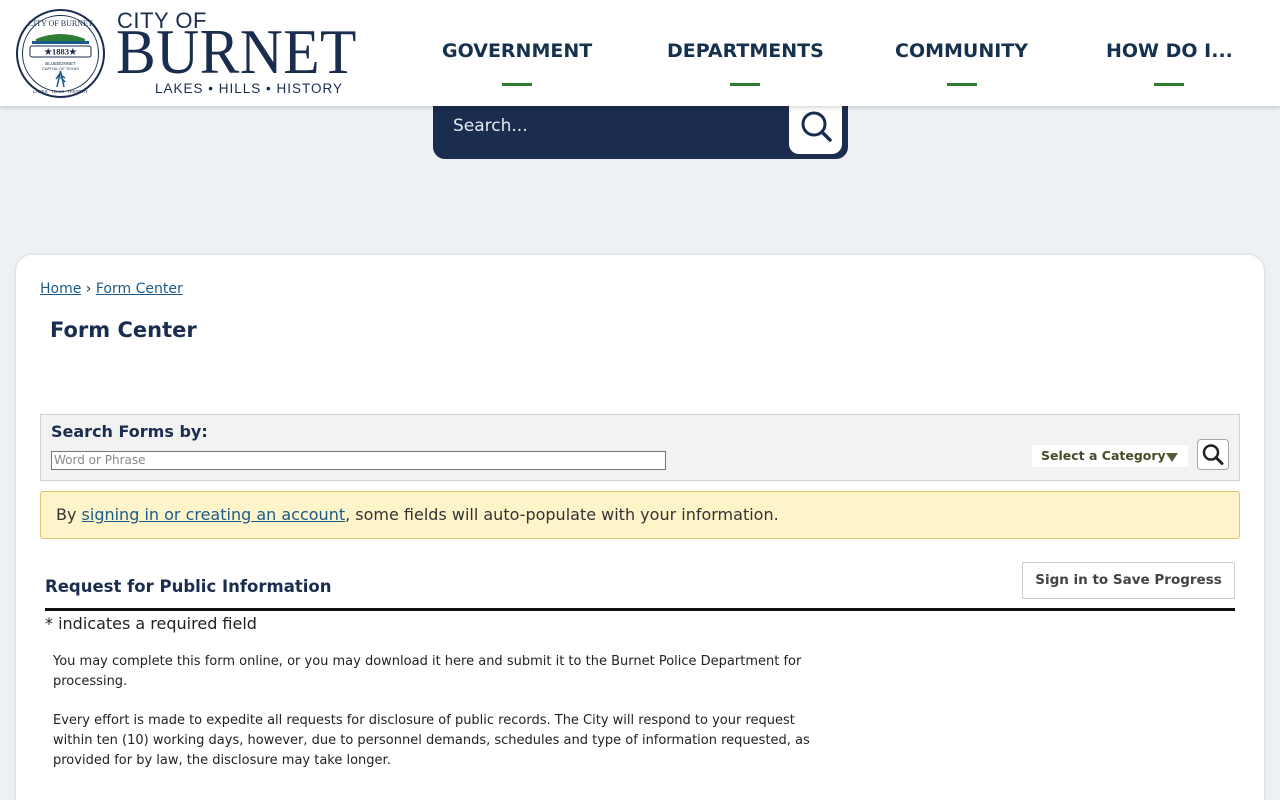 The image size is (1280, 800). I want to click on site-search-button, so click(815, 128).